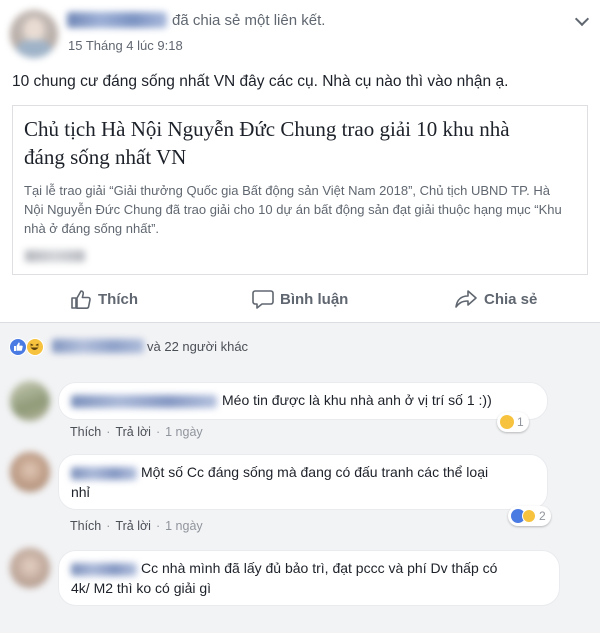 Image resolution: width=600 pixels, height=633 pixels. I want to click on comment-button: Bình luận, so click(300, 299).